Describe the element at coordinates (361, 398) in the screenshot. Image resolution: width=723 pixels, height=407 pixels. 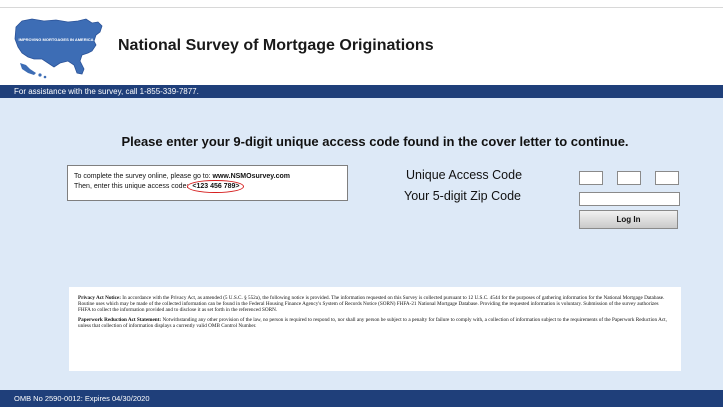
I see `footer-bar: OMB No 2590-0012: Expires 04/30/2020` at that location.